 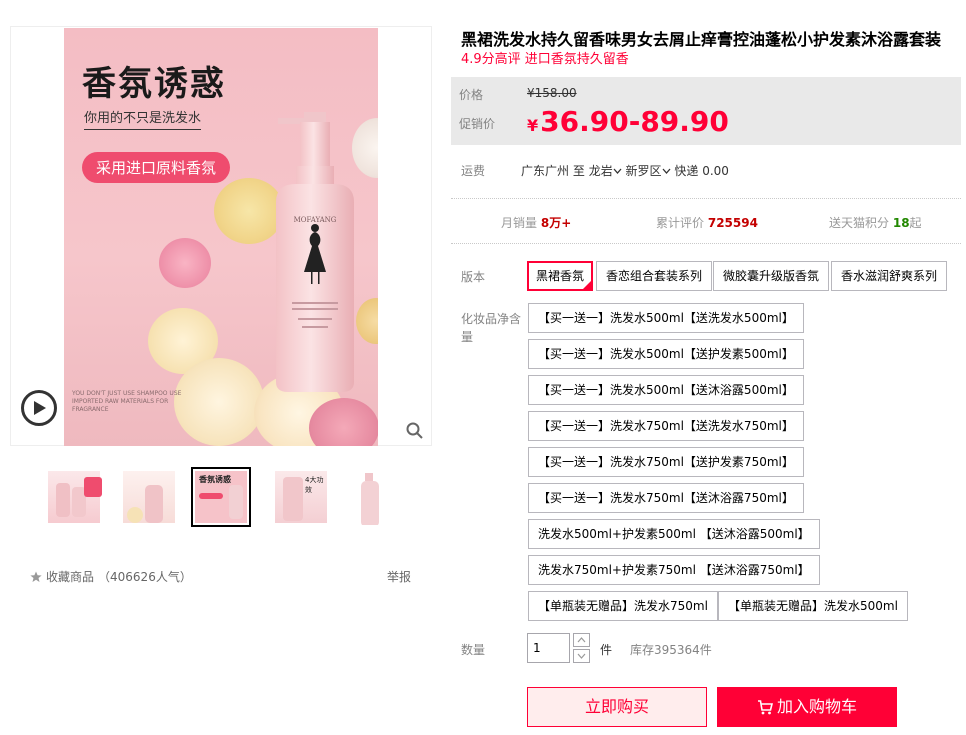 I want to click on bottle-brand-text: MOFAYANG, so click(x=315, y=220).